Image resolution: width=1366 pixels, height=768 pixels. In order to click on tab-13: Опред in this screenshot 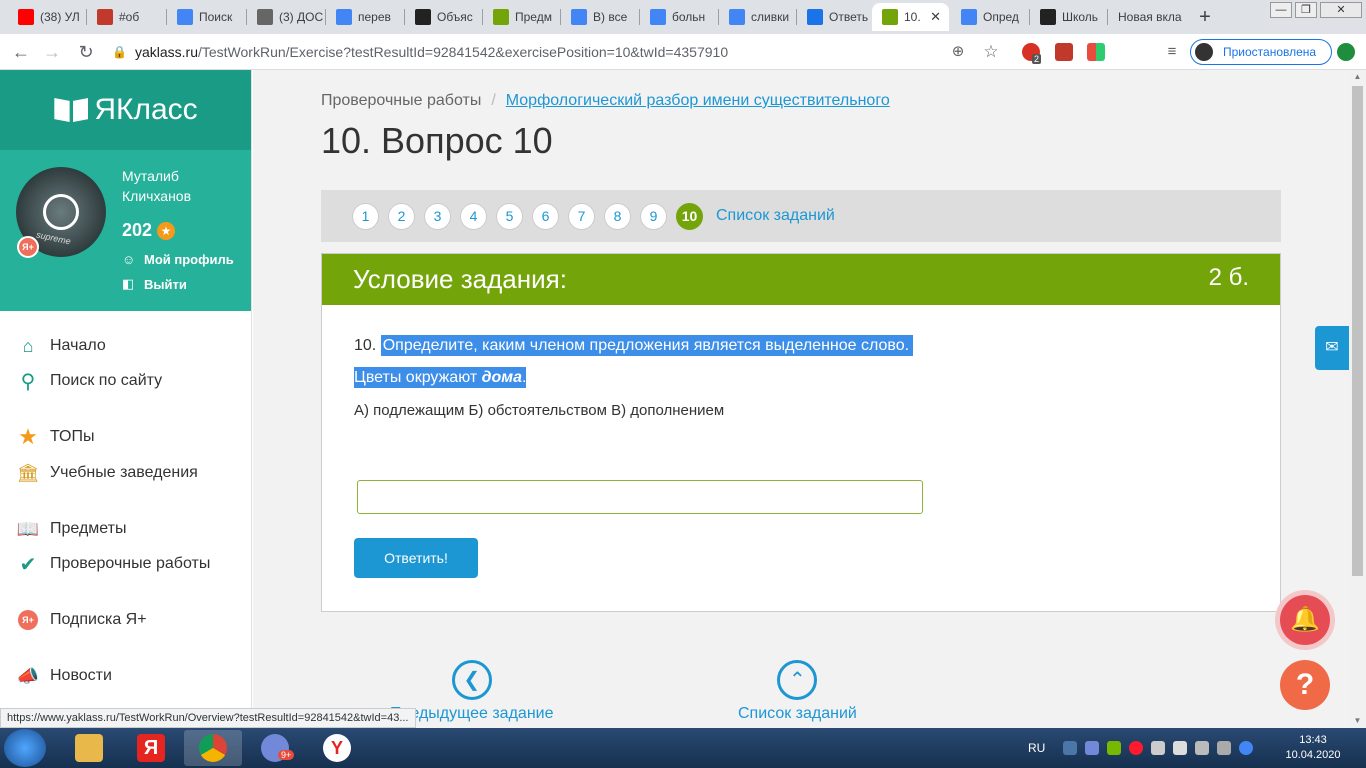, I will do `click(990, 17)`.